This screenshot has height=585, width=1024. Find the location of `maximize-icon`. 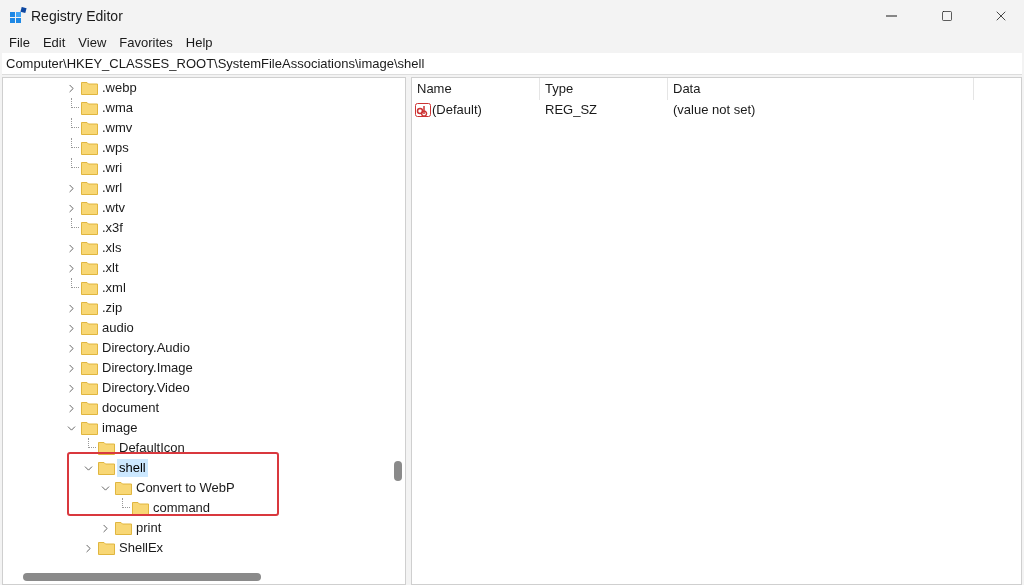

maximize-icon is located at coordinates (947, 16).